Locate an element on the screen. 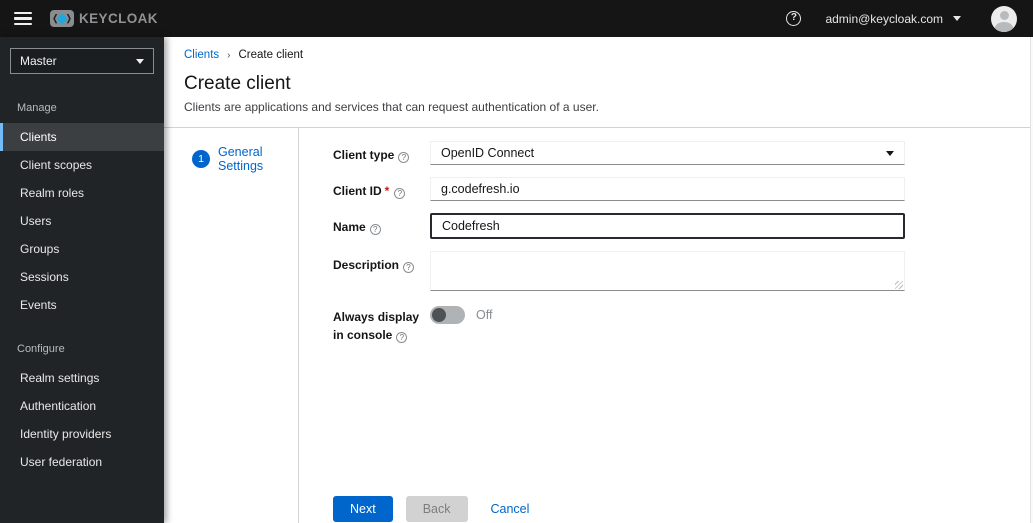 Image resolution: width=1033 pixels, height=523 pixels. step-label: General Settings is located at coordinates (241, 159).